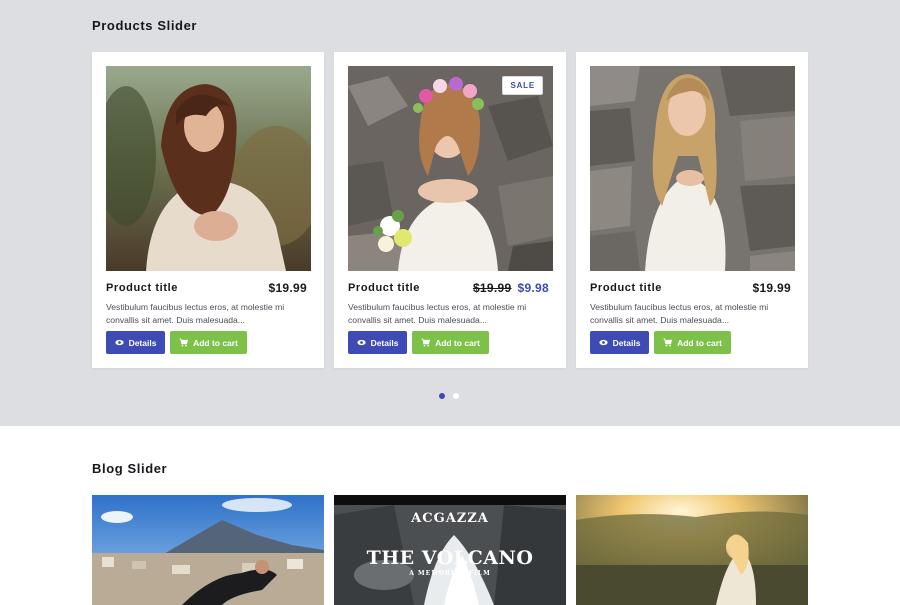 This screenshot has width=900, height=605. I want to click on product-price: $19.99 $9.98, so click(511, 288).